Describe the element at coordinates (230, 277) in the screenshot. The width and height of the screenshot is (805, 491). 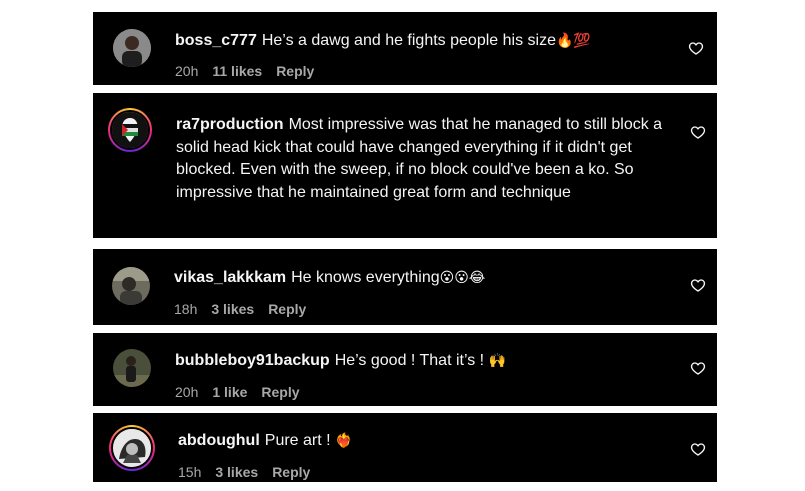
I see `username: vikas_lakkkam` at that location.